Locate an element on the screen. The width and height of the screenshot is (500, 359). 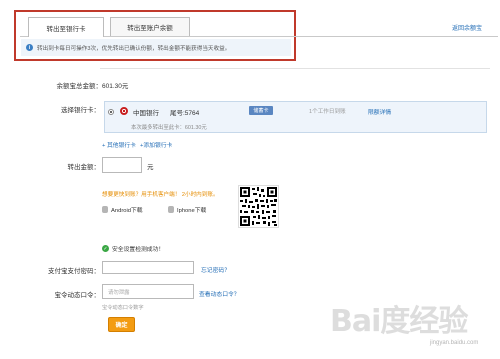
password-label: 支付宝支付密码： is located at coordinates (74, 271).